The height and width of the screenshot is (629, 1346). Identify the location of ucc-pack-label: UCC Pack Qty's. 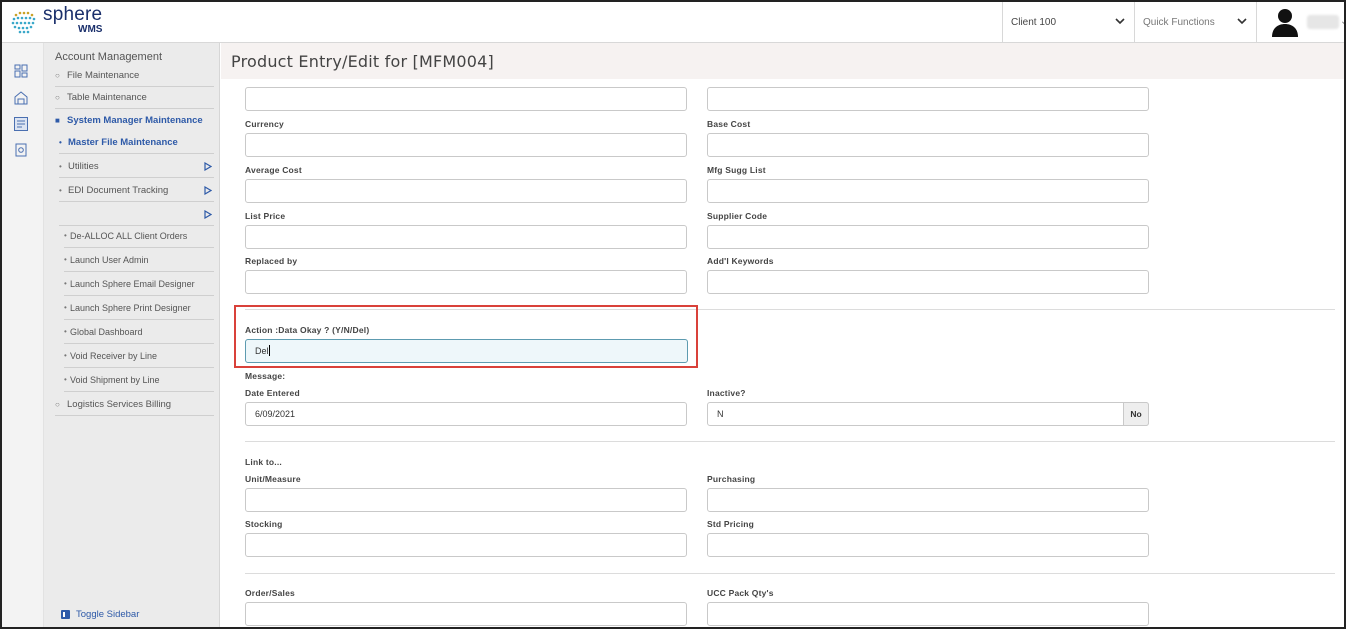
(740, 593).